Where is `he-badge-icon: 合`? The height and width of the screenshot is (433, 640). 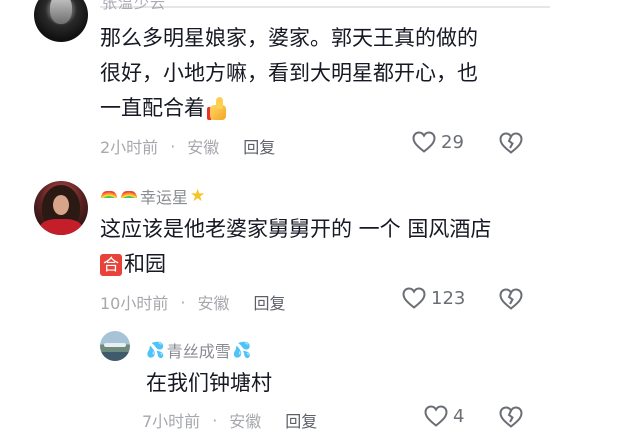
he-badge-icon: 合 is located at coordinates (111, 264).